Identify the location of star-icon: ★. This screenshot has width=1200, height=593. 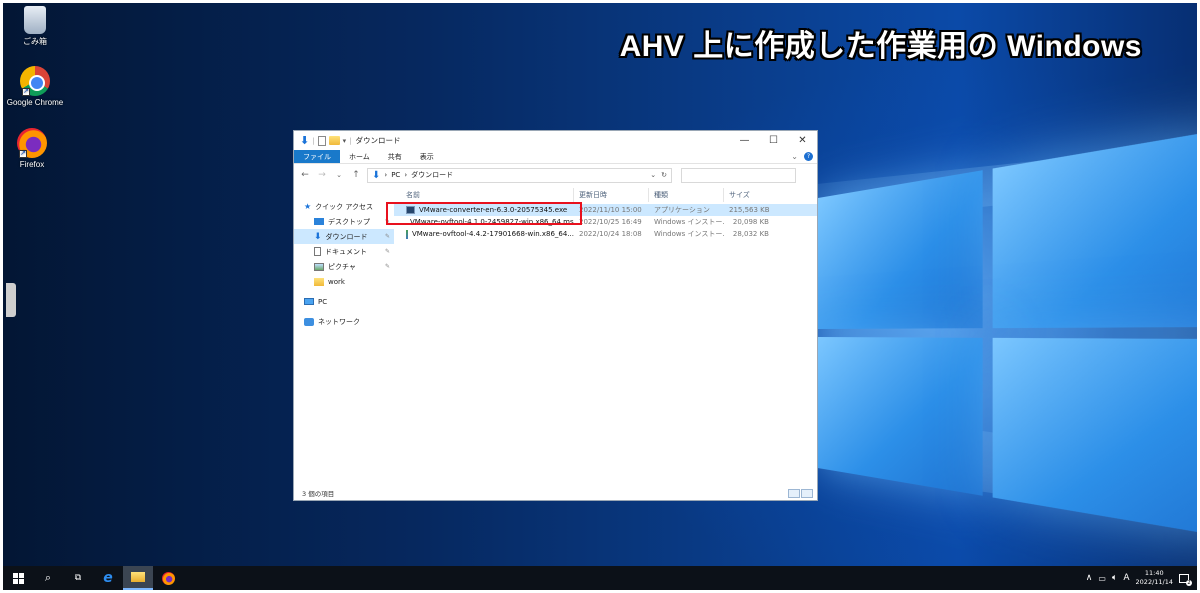
(308, 206).